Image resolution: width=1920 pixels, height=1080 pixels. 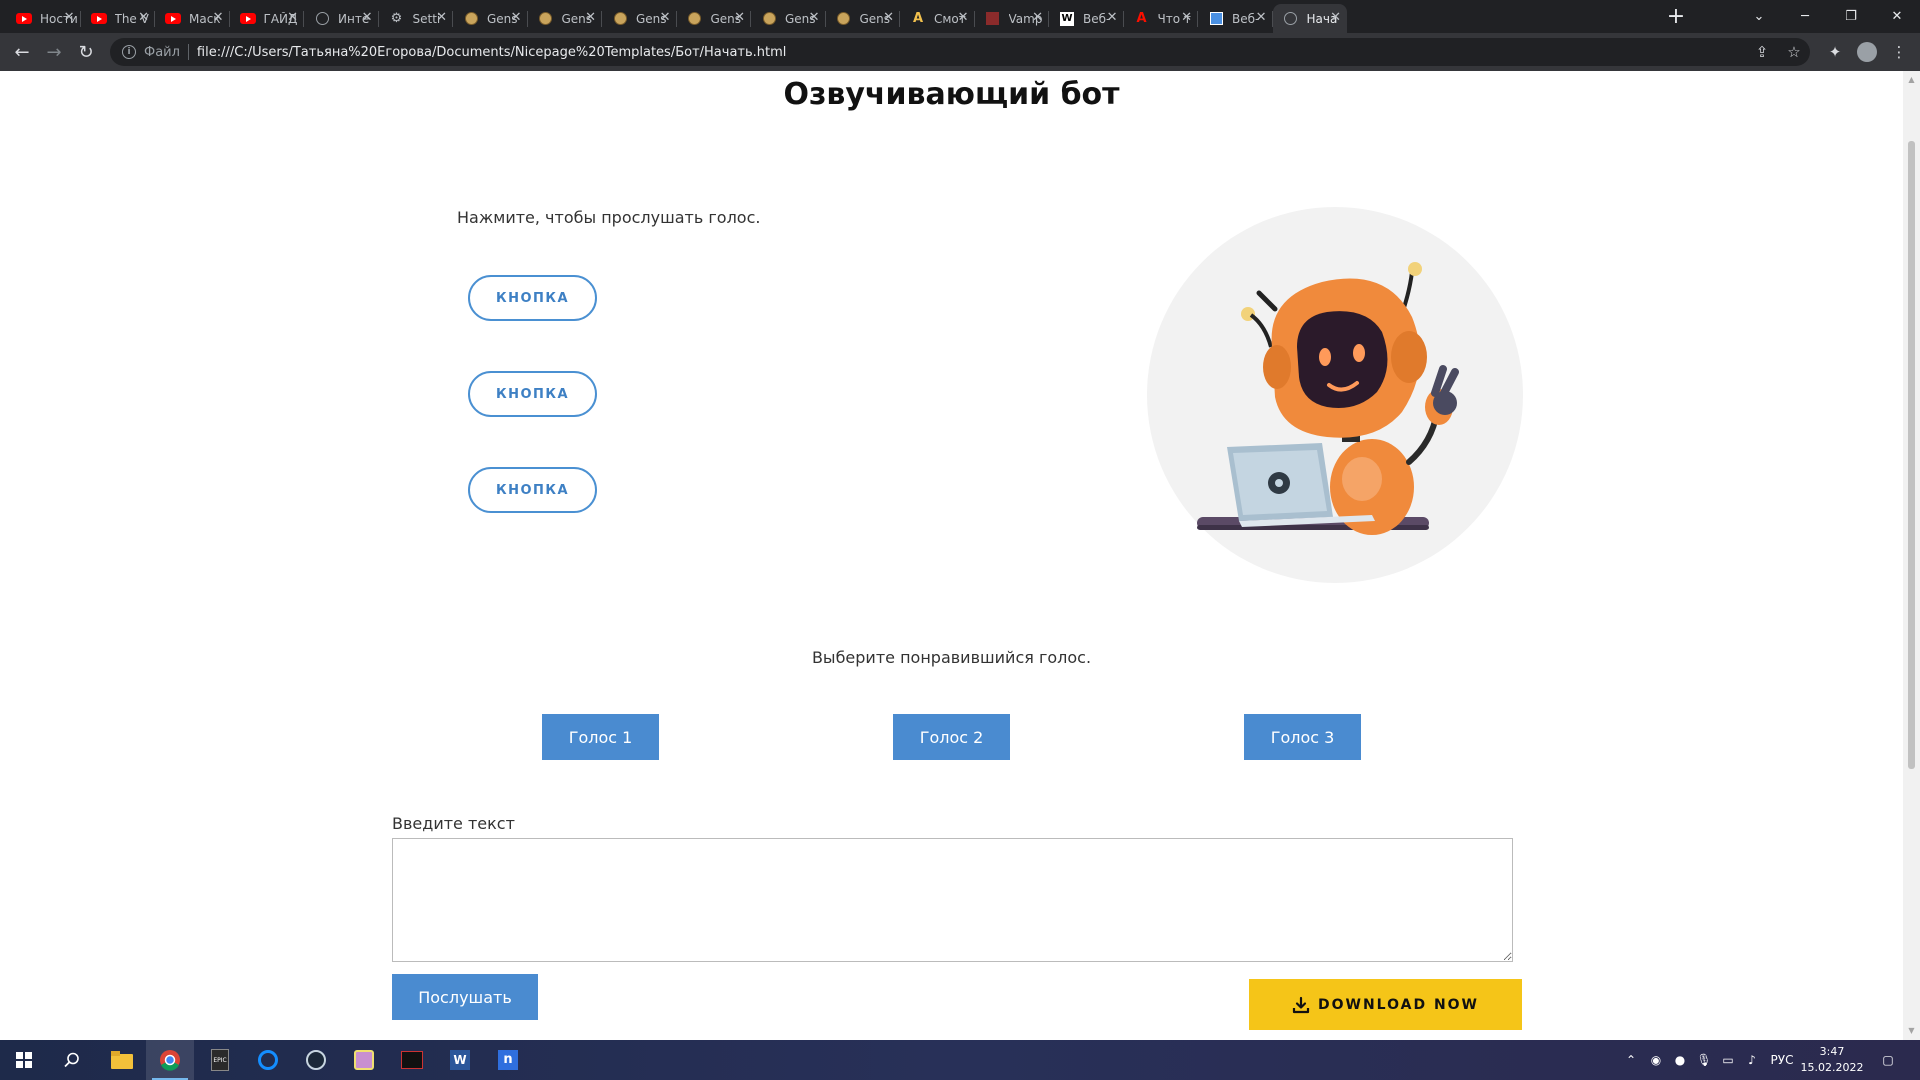 What do you see at coordinates (1911, 1031) in the screenshot?
I see `scroll-down-icon: ▼` at bounding box center [1911, 1031].